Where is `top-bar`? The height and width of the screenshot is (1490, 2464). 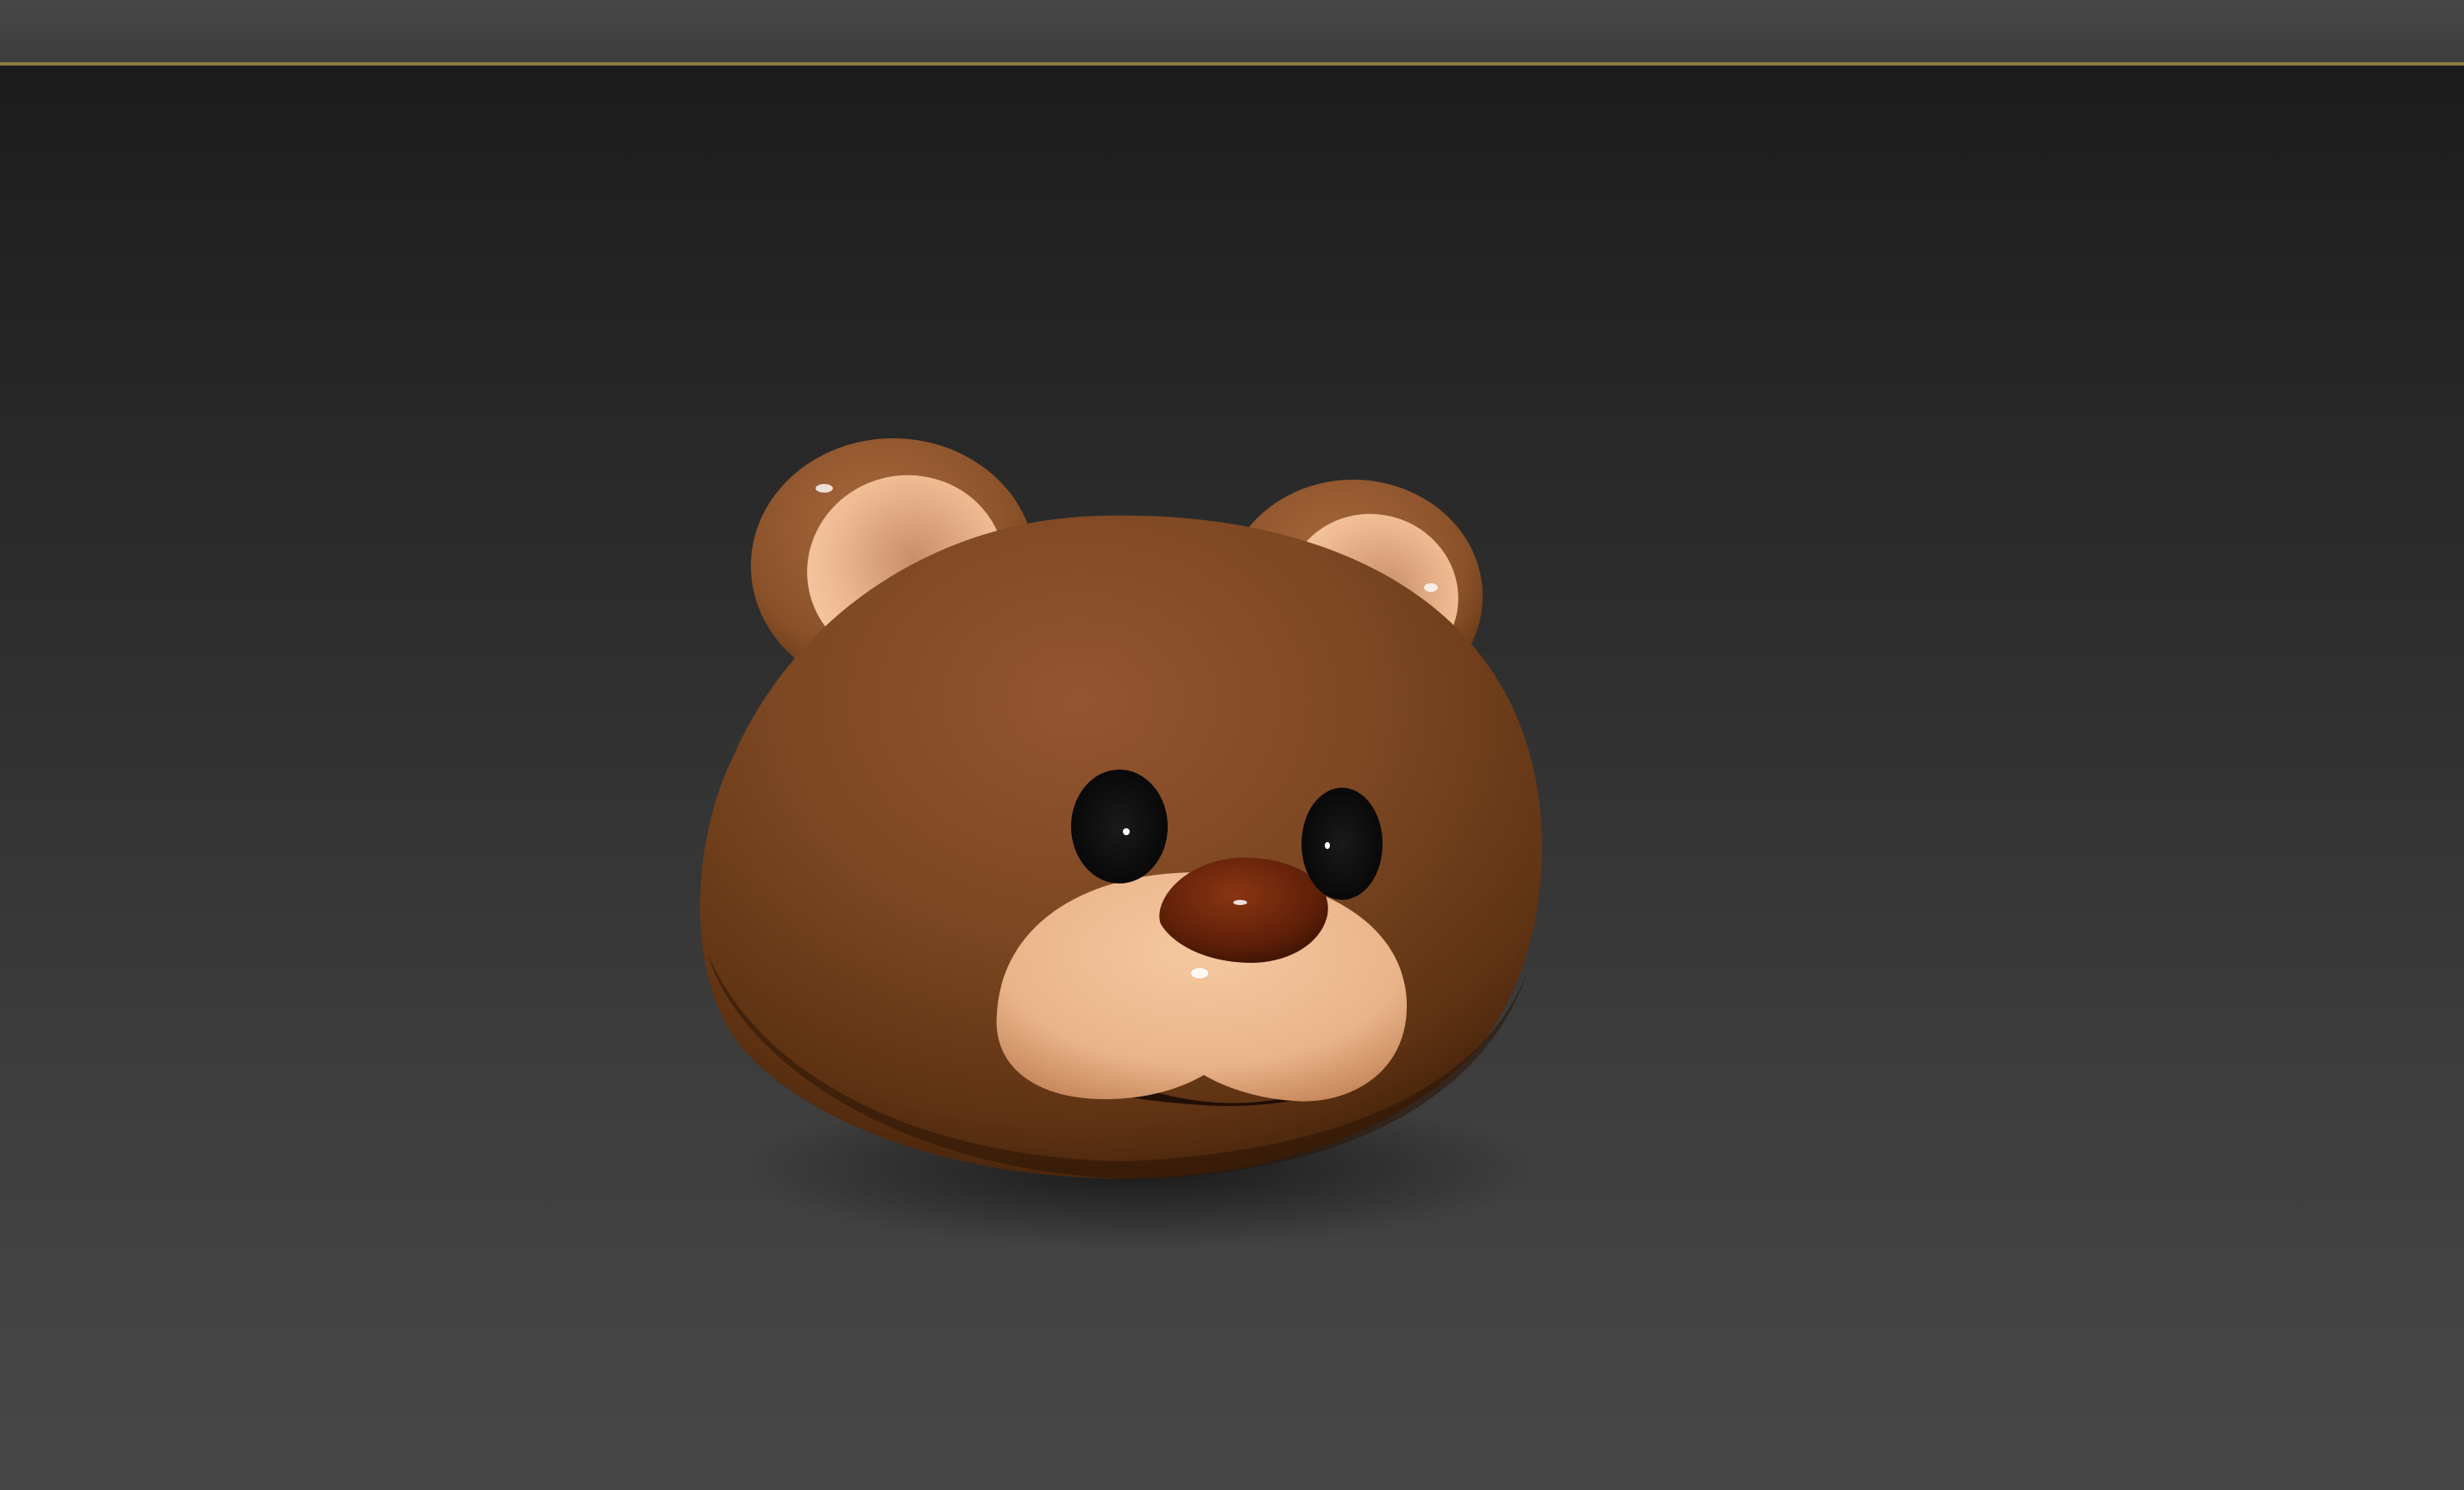 top-bar is located at coordinates (1232, 31).